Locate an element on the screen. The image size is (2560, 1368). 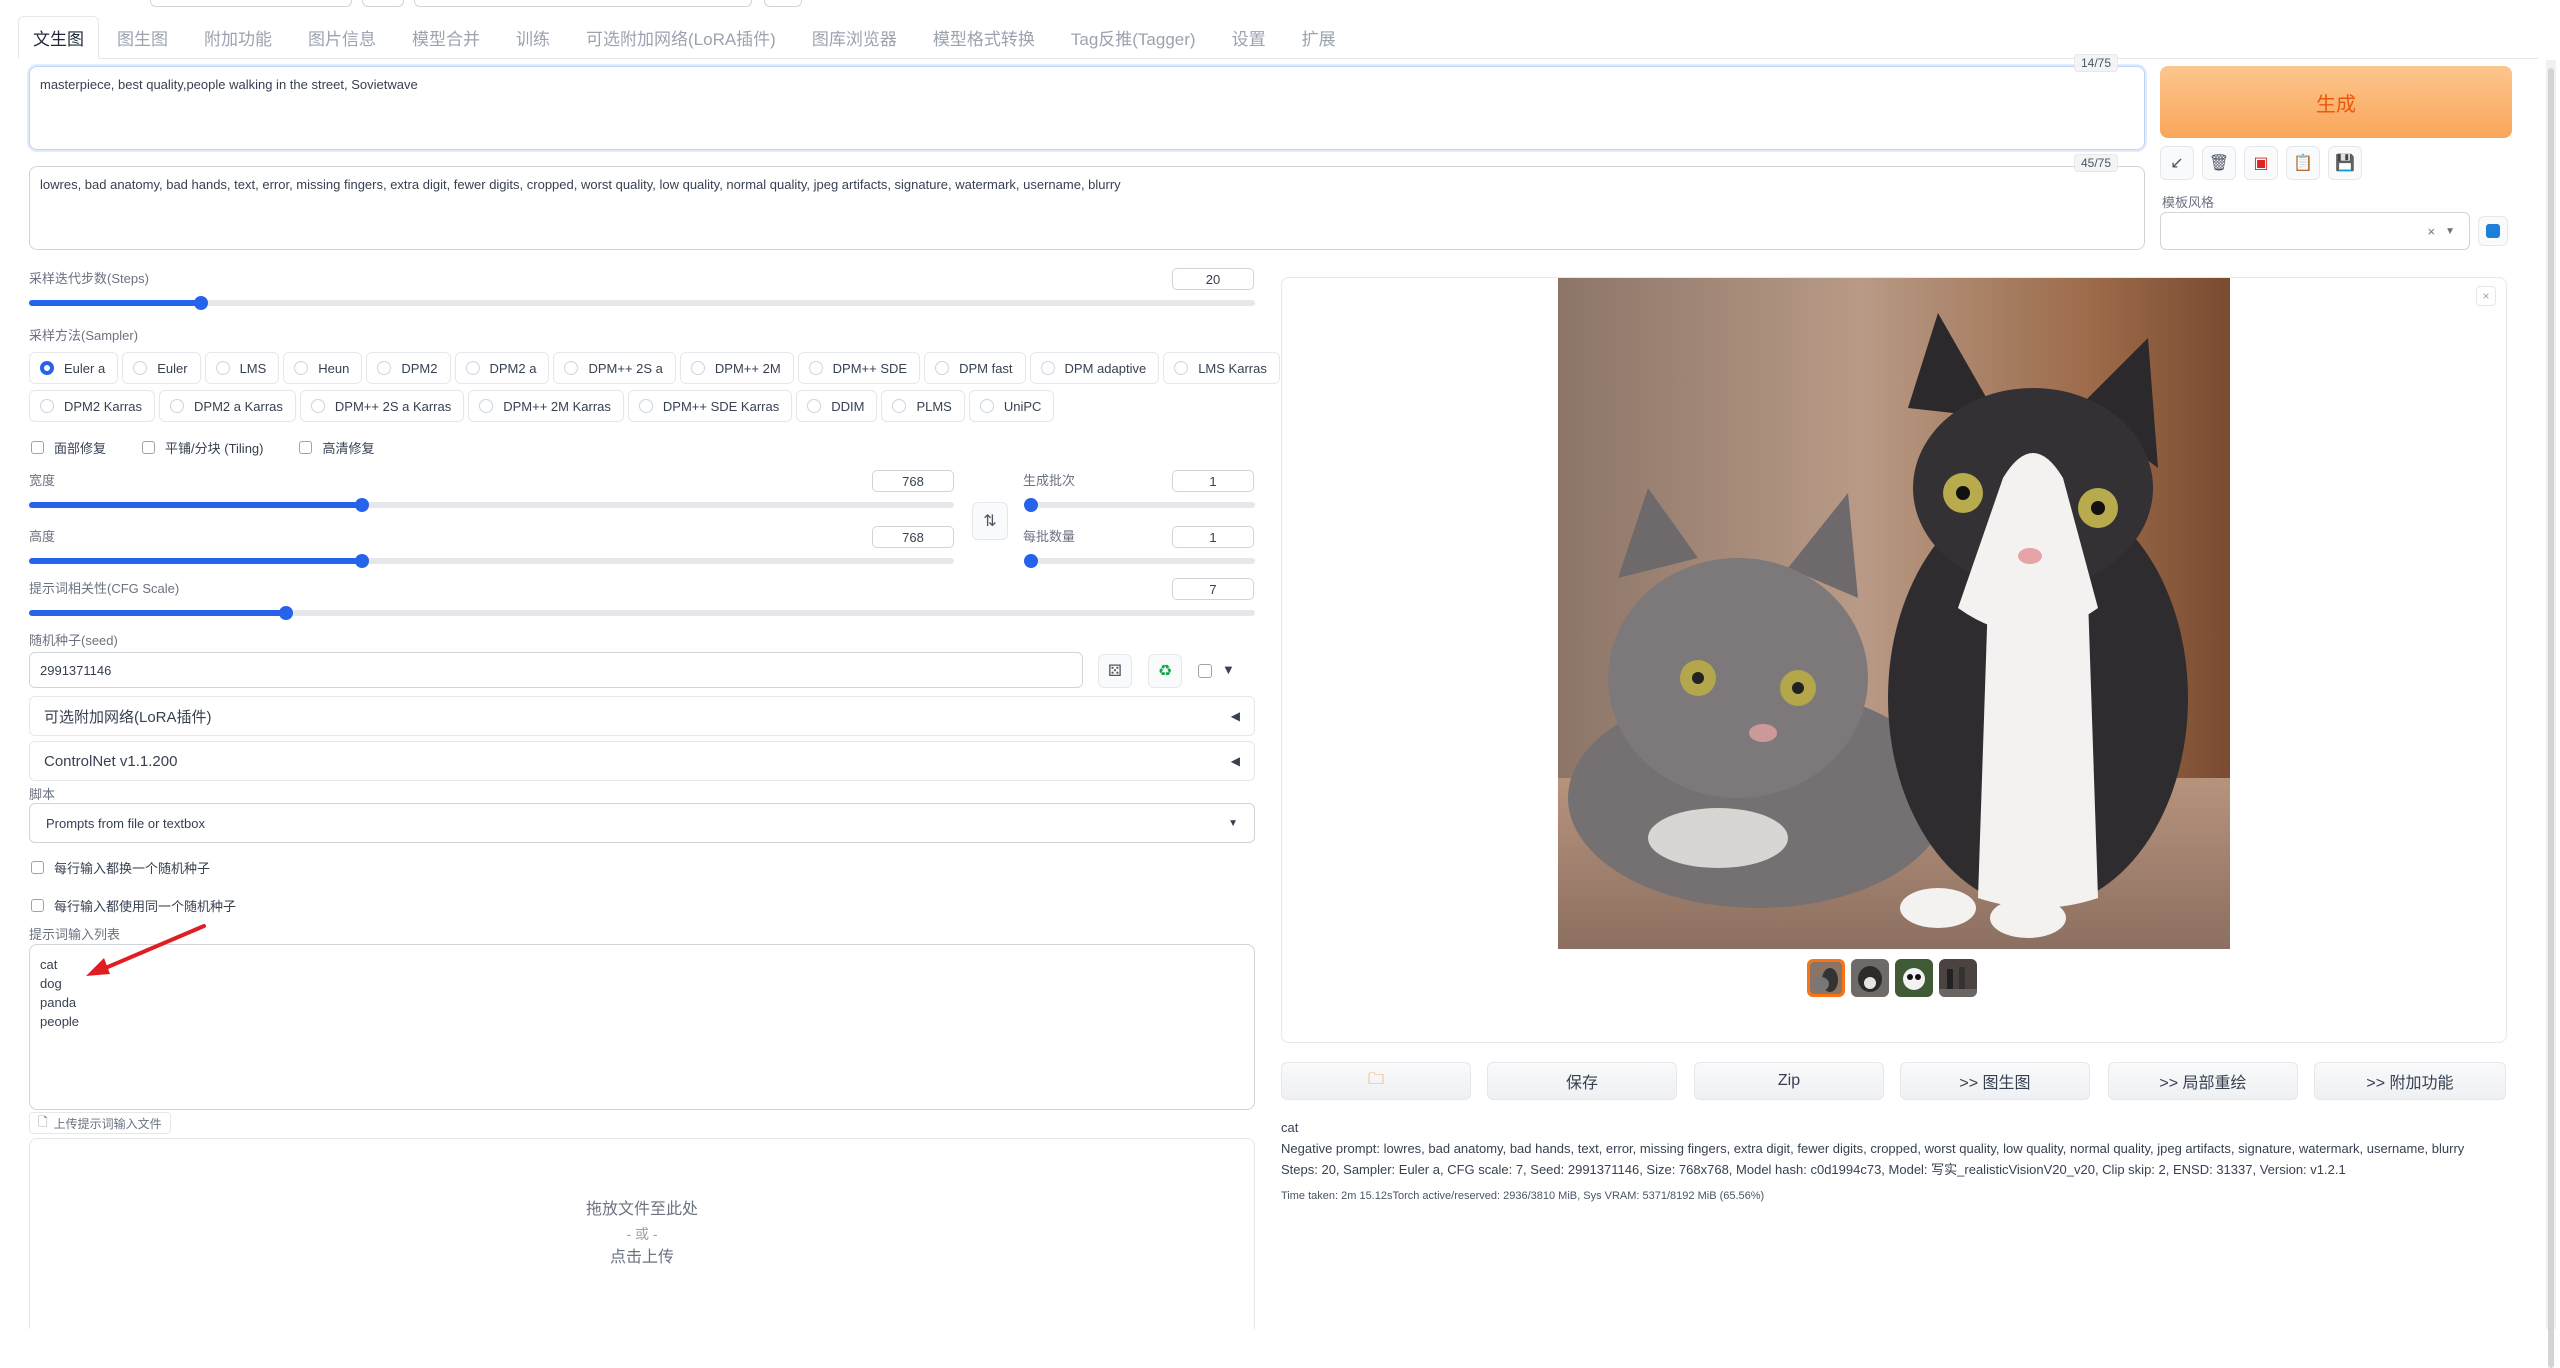
radio-dot-icon is located at coordinates (814, 406).